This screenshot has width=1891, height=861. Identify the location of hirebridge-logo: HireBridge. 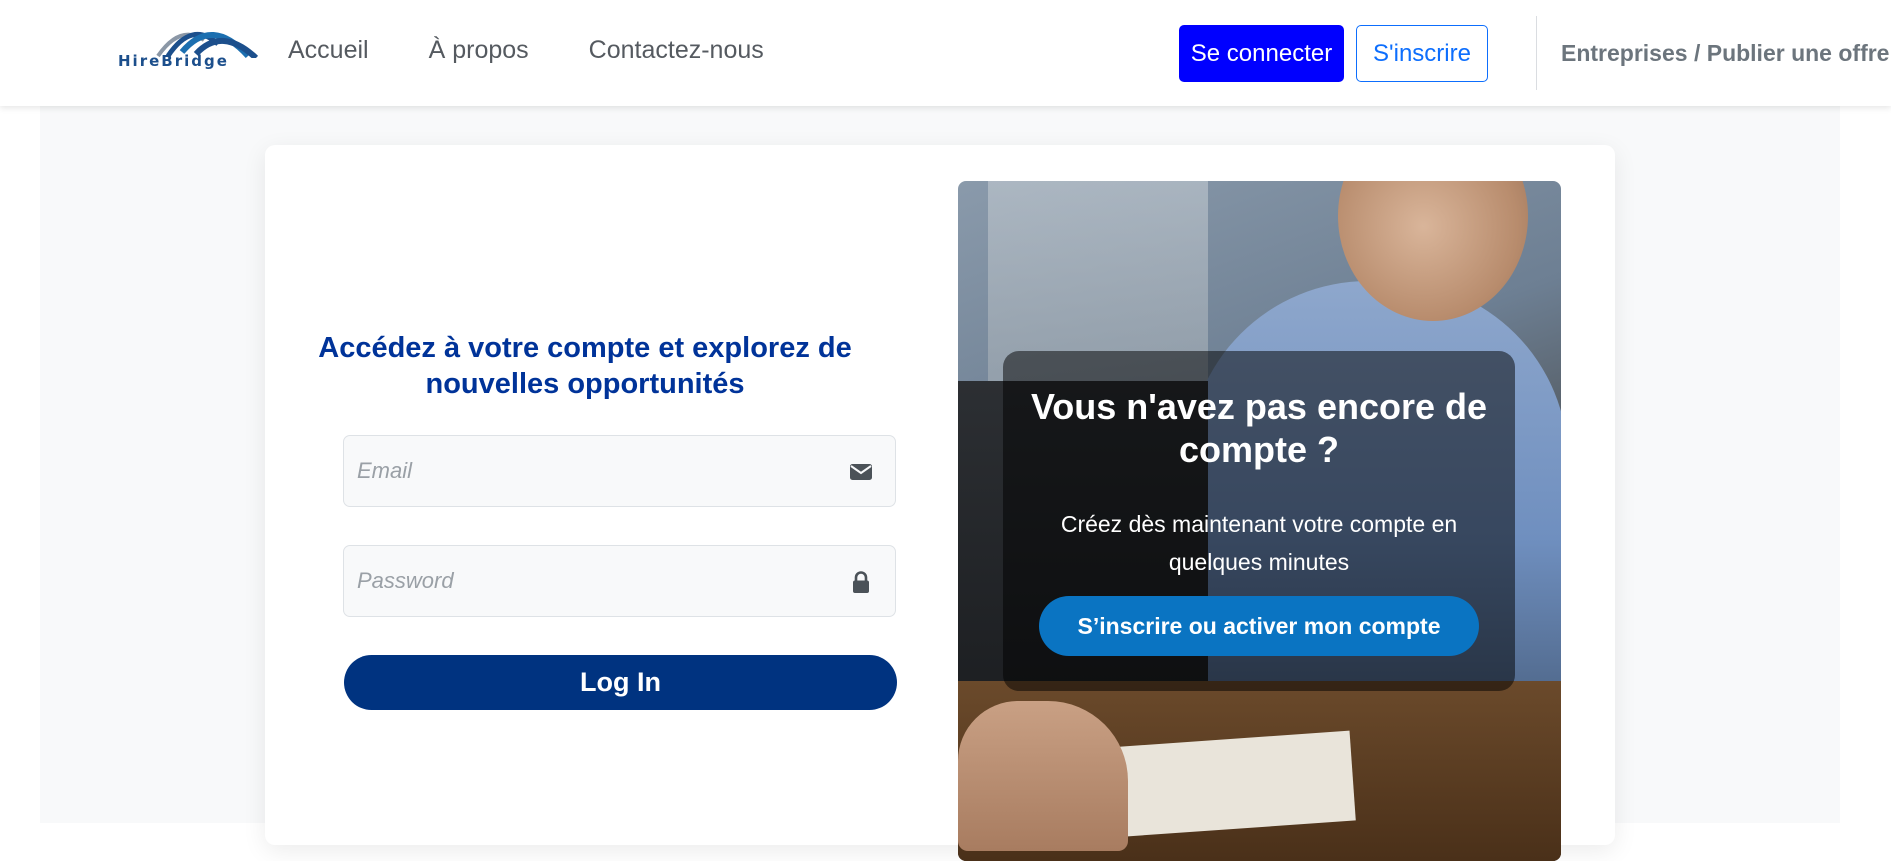
(188, 47).